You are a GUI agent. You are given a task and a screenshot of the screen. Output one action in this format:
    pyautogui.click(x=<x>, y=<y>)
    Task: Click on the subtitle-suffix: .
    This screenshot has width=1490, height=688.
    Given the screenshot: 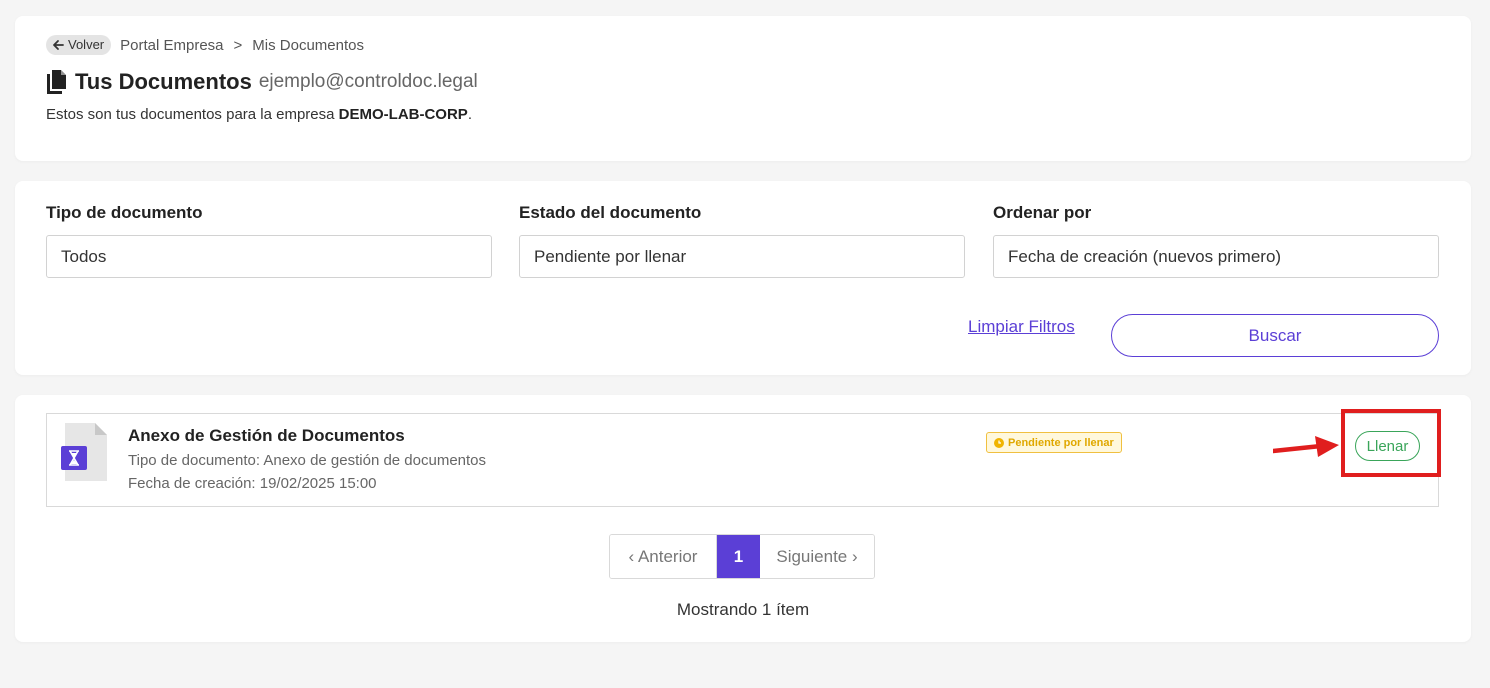 What is the action you would take?
    pyautogui.click(x=469, y=114)
    